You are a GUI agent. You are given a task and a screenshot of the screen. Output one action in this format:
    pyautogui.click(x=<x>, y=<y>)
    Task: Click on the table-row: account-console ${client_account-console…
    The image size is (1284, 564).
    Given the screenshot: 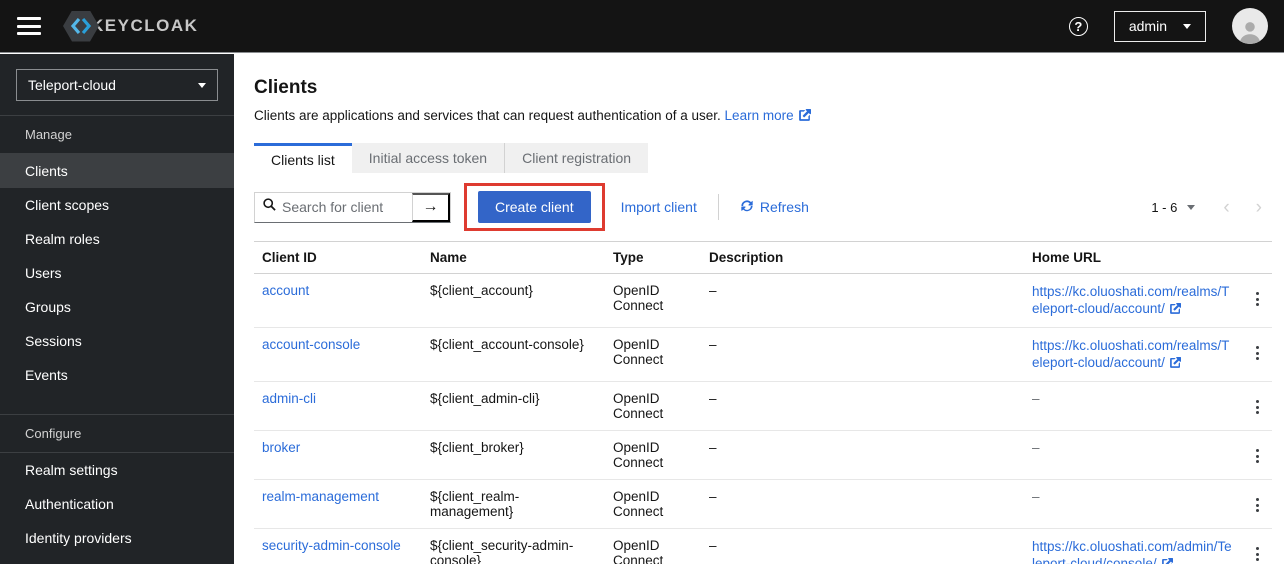 What is the action you would take?
    pyautogui.click(x=763, y=354)
    